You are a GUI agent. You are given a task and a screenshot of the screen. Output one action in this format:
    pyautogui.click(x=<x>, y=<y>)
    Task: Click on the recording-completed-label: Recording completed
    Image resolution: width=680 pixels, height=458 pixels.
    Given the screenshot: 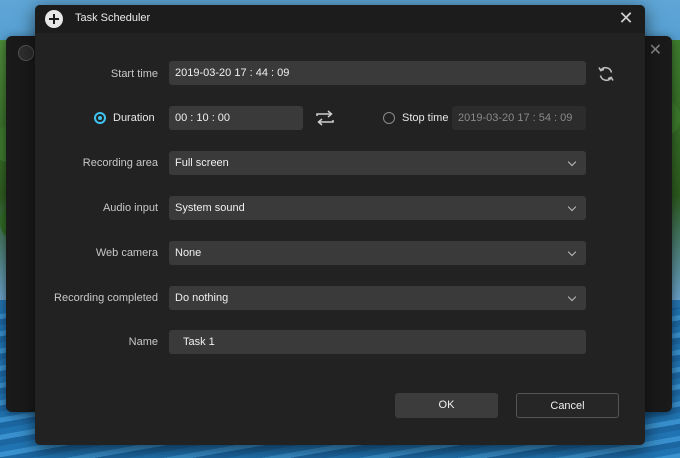 What is the action you would take?
    pyautogui.click(x=106, y=298)
    